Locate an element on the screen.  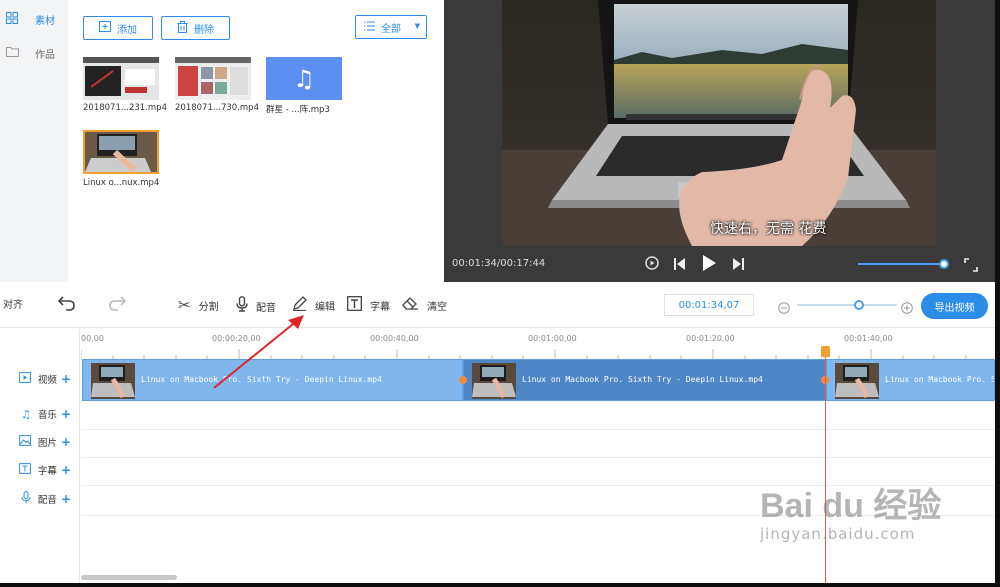
next-frame-icon is located at coordinates (738, 265).